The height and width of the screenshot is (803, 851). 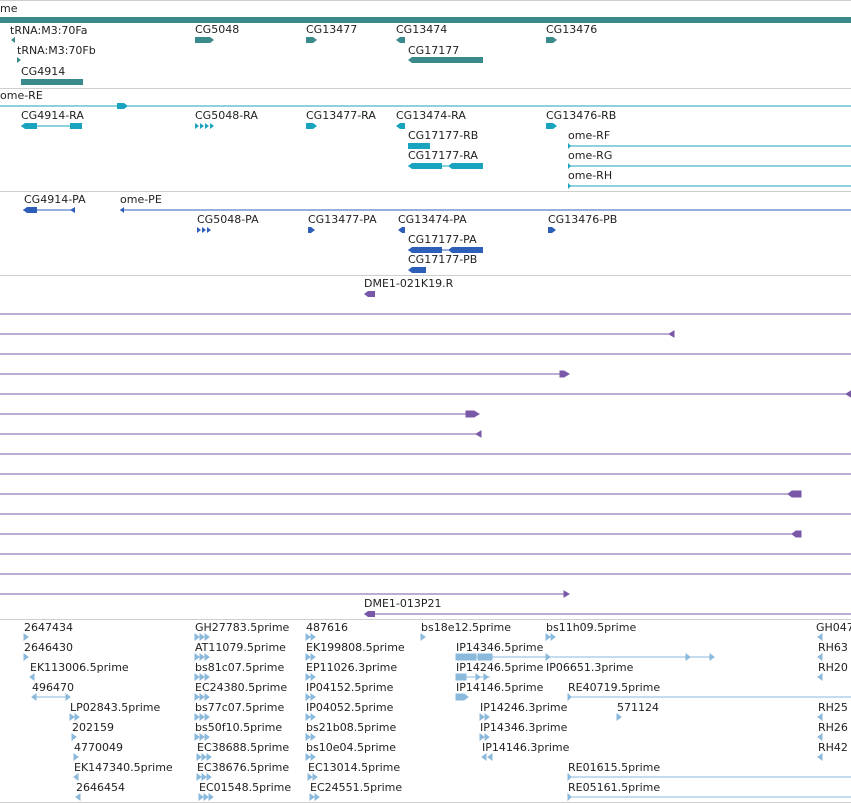 I want to click on est-label: EC24380.5prime, so click(x=241, y=687).